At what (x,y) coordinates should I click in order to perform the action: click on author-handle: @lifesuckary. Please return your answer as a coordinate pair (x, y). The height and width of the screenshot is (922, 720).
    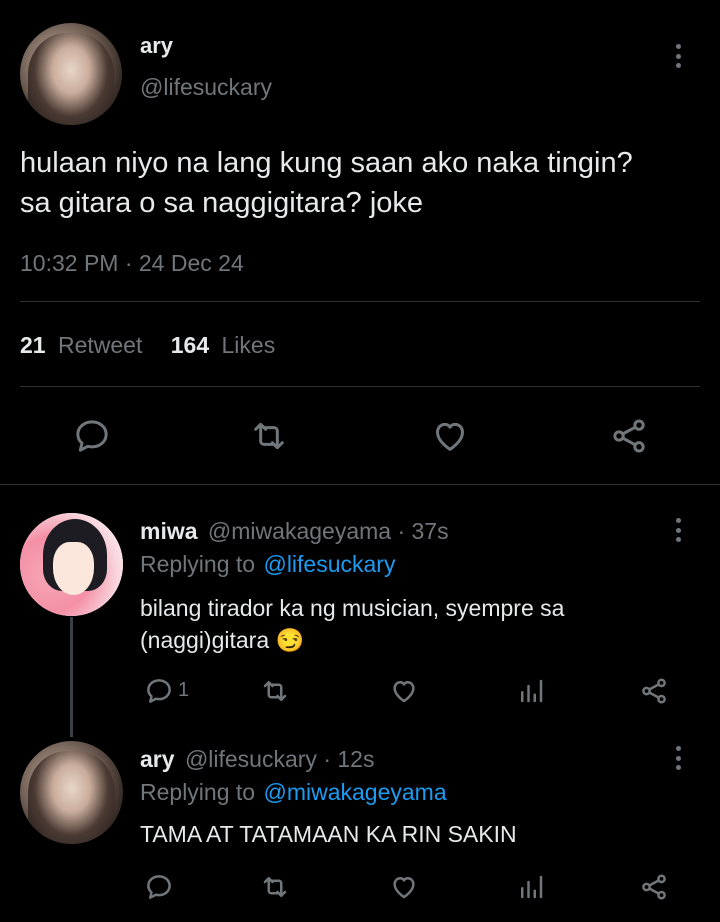
    Looking at the image, I should click on (206, 87).